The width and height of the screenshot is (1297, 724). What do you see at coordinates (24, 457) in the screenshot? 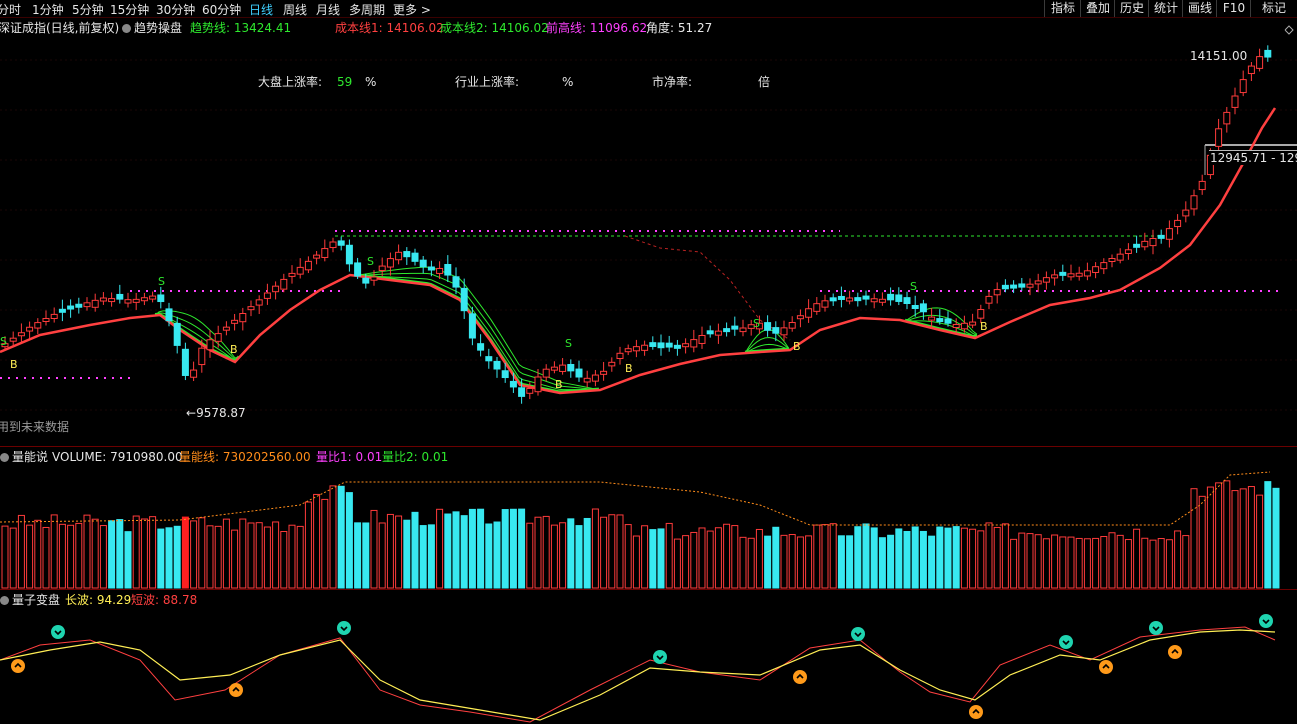
I see `volume-indicator-name: 量能说` at bounding box center [24, 457].